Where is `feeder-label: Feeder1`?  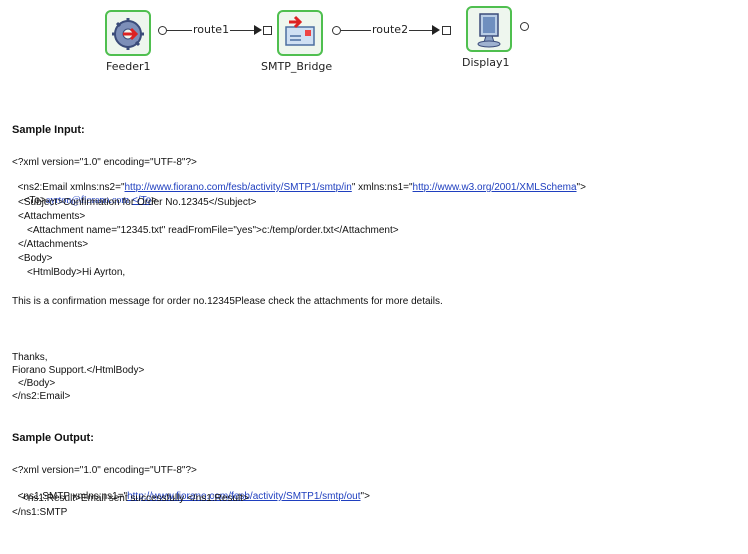 feeder-label: Feeder1 is located at coordinates (128, 66).